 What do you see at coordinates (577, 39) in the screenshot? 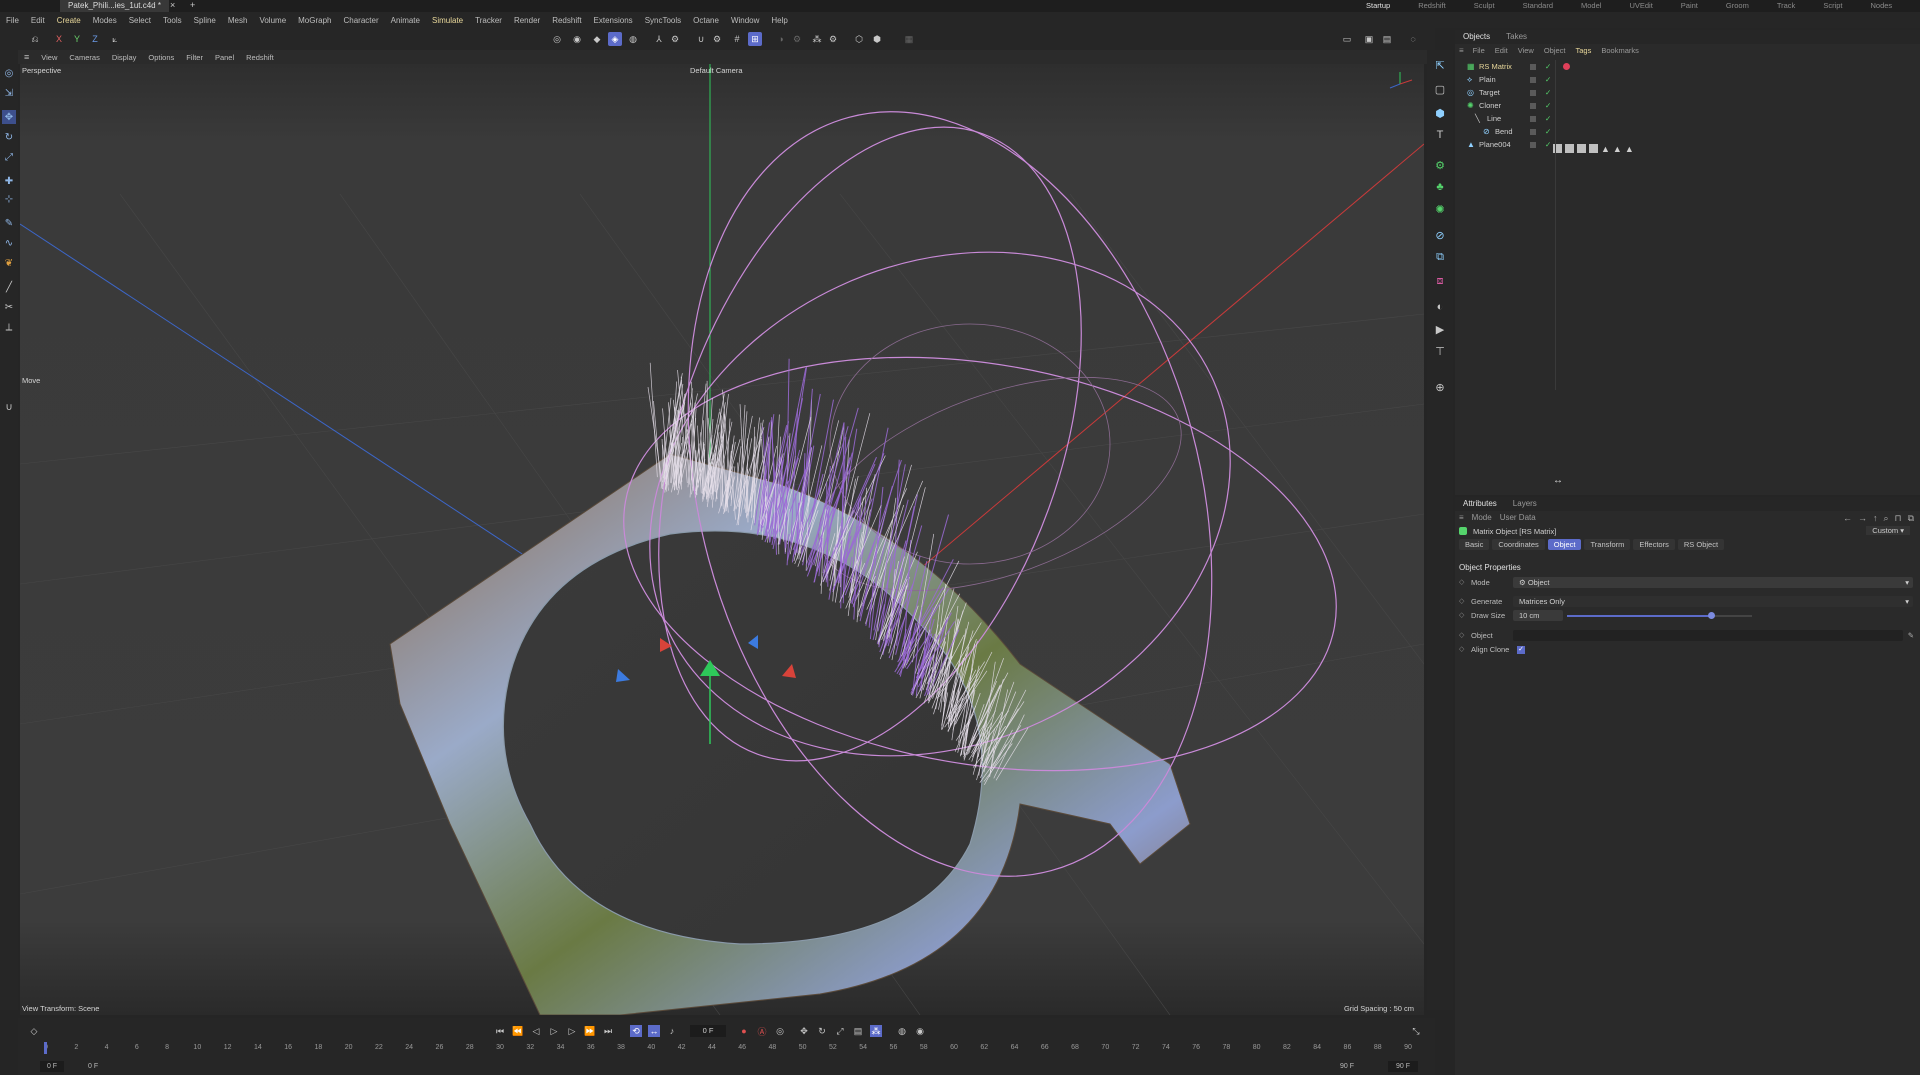
I see `render-view-icon: ◉` at bounding box center [577, 39].